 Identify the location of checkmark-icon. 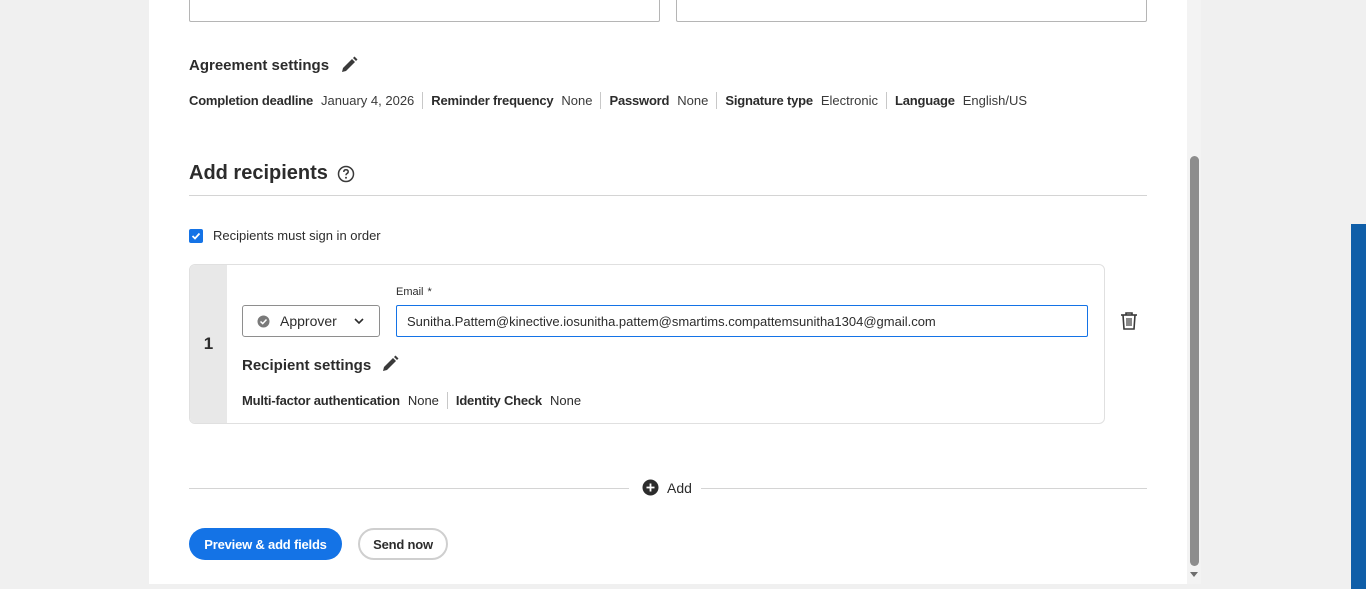
(196, 236).